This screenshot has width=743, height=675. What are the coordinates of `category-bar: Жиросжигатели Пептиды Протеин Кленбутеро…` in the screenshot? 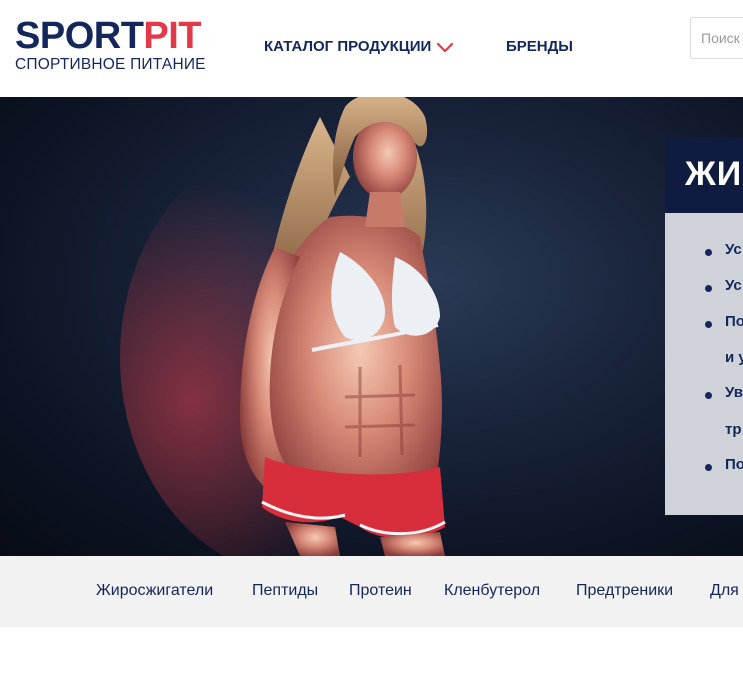 It's located at (371, 591).